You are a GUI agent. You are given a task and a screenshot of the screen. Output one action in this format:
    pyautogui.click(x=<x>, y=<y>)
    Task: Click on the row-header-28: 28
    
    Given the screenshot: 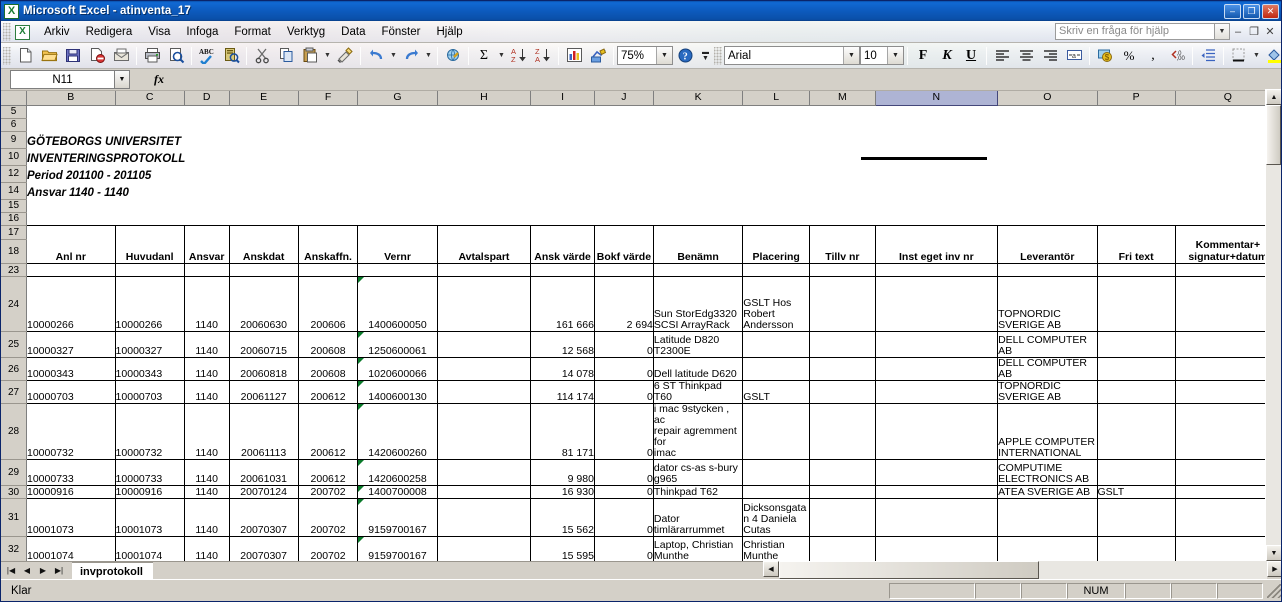 What is the action you would take?
    pyautogui.click(x=14, y=431)
    